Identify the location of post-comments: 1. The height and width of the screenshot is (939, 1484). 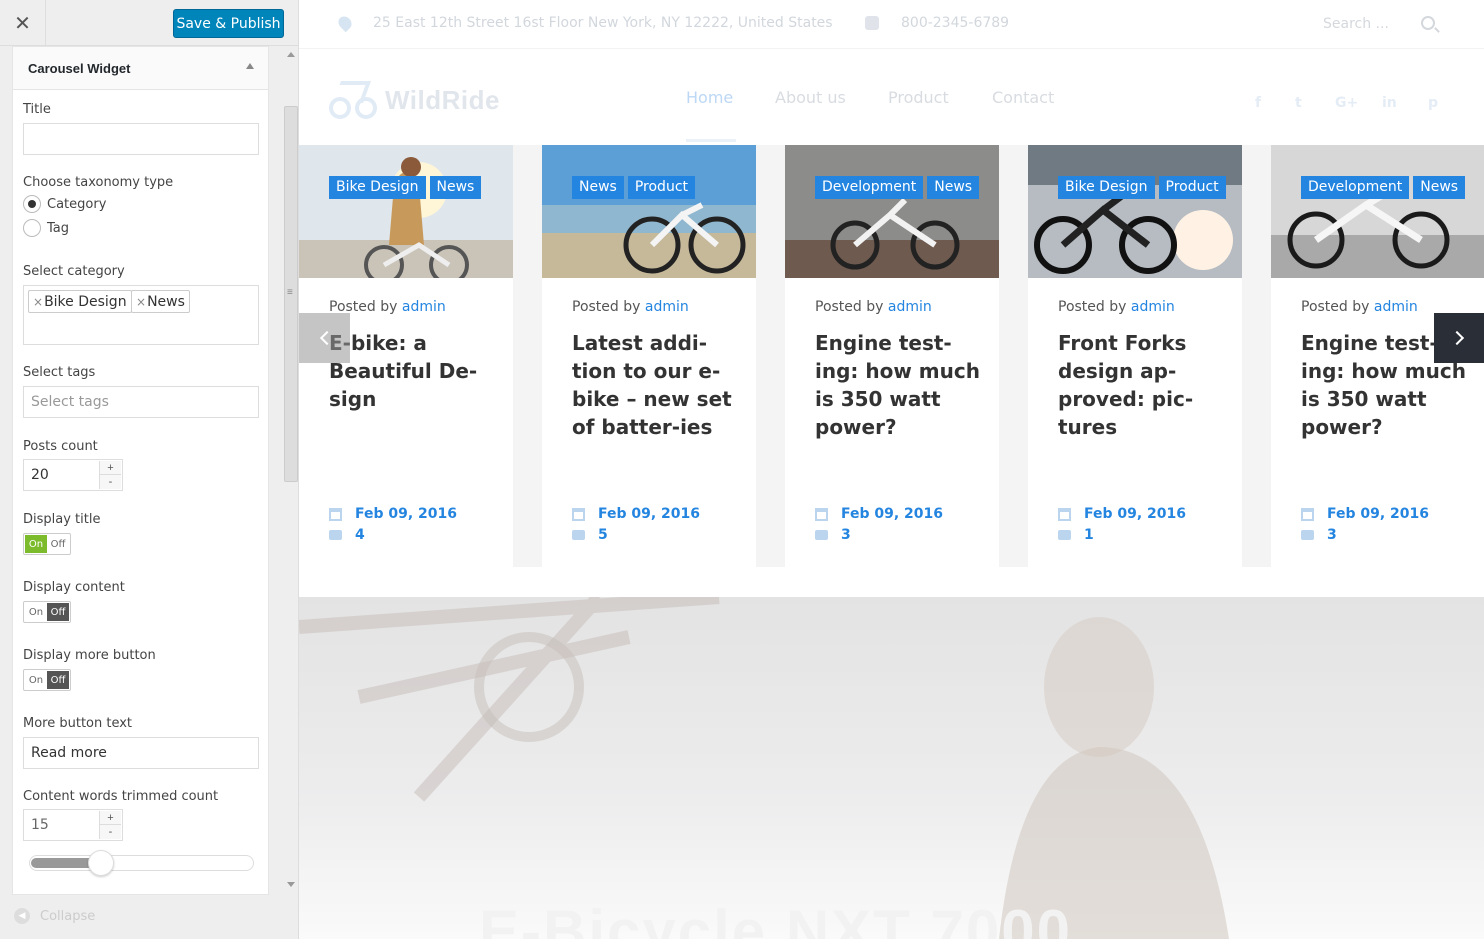
(1076, 535).